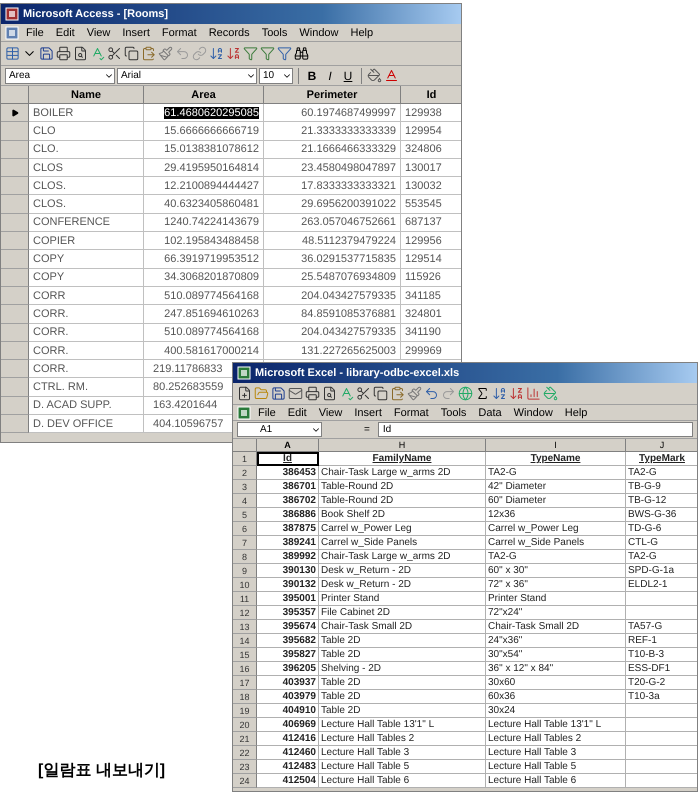 The width and height of the screenshot is (698, 792). What do you see at coordinates (288, 557) in the screenshot?
I see `spreadsheet-cell: 389992` at bounding box center [288, 557].